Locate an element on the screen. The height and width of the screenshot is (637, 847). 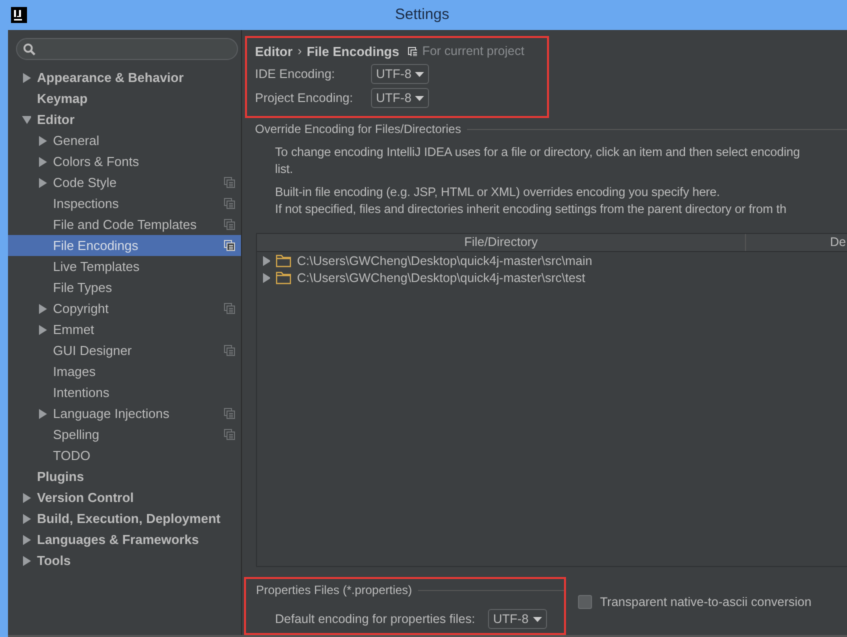
tree-item: Colors & Fonts is located at coordinates (124, 161).